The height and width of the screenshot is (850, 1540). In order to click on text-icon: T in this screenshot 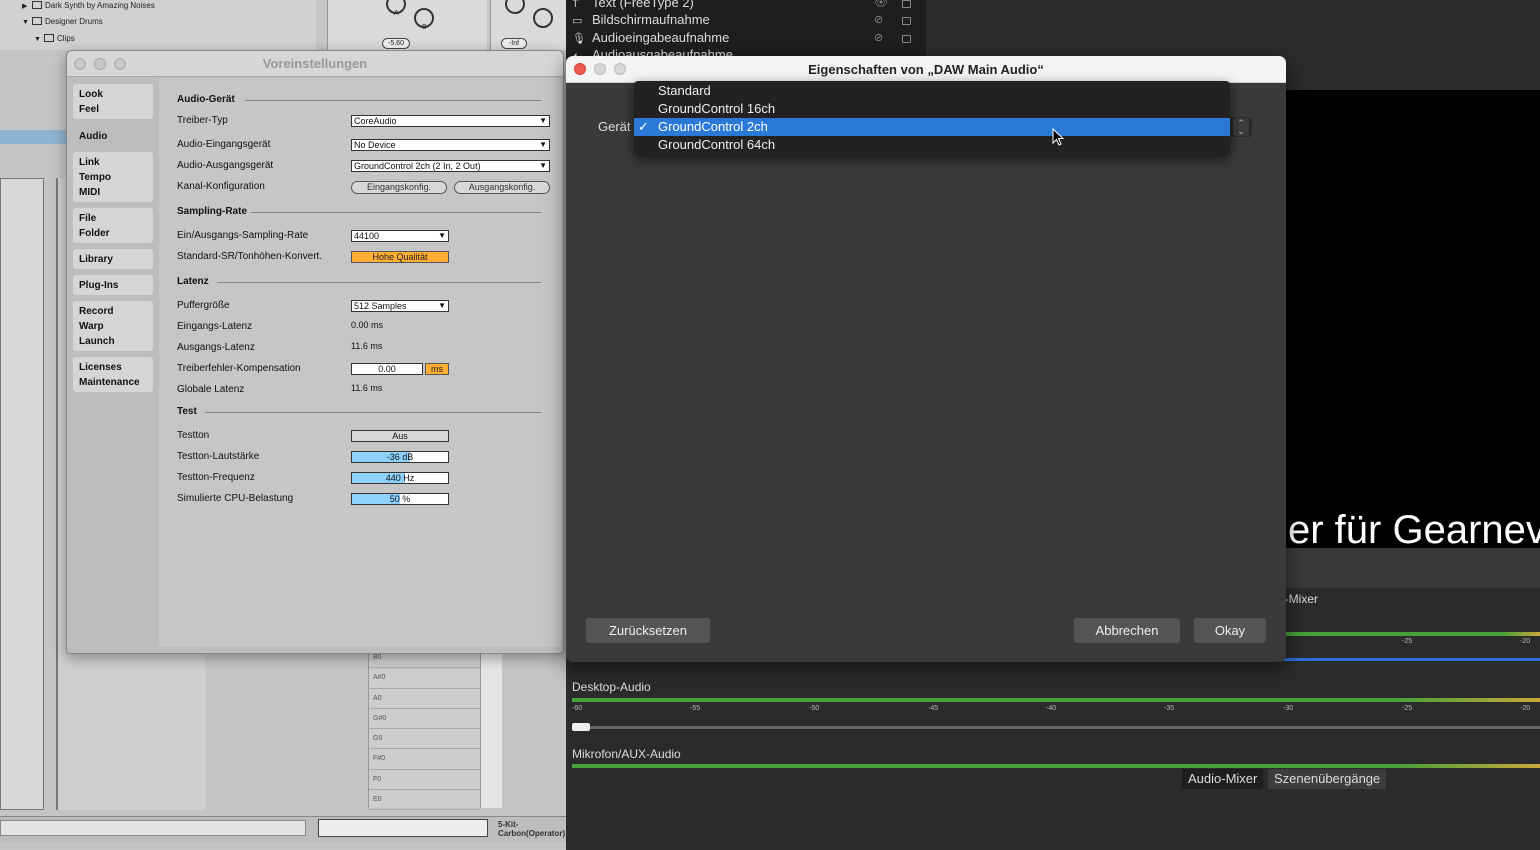, I will do `click(575, 5)`.